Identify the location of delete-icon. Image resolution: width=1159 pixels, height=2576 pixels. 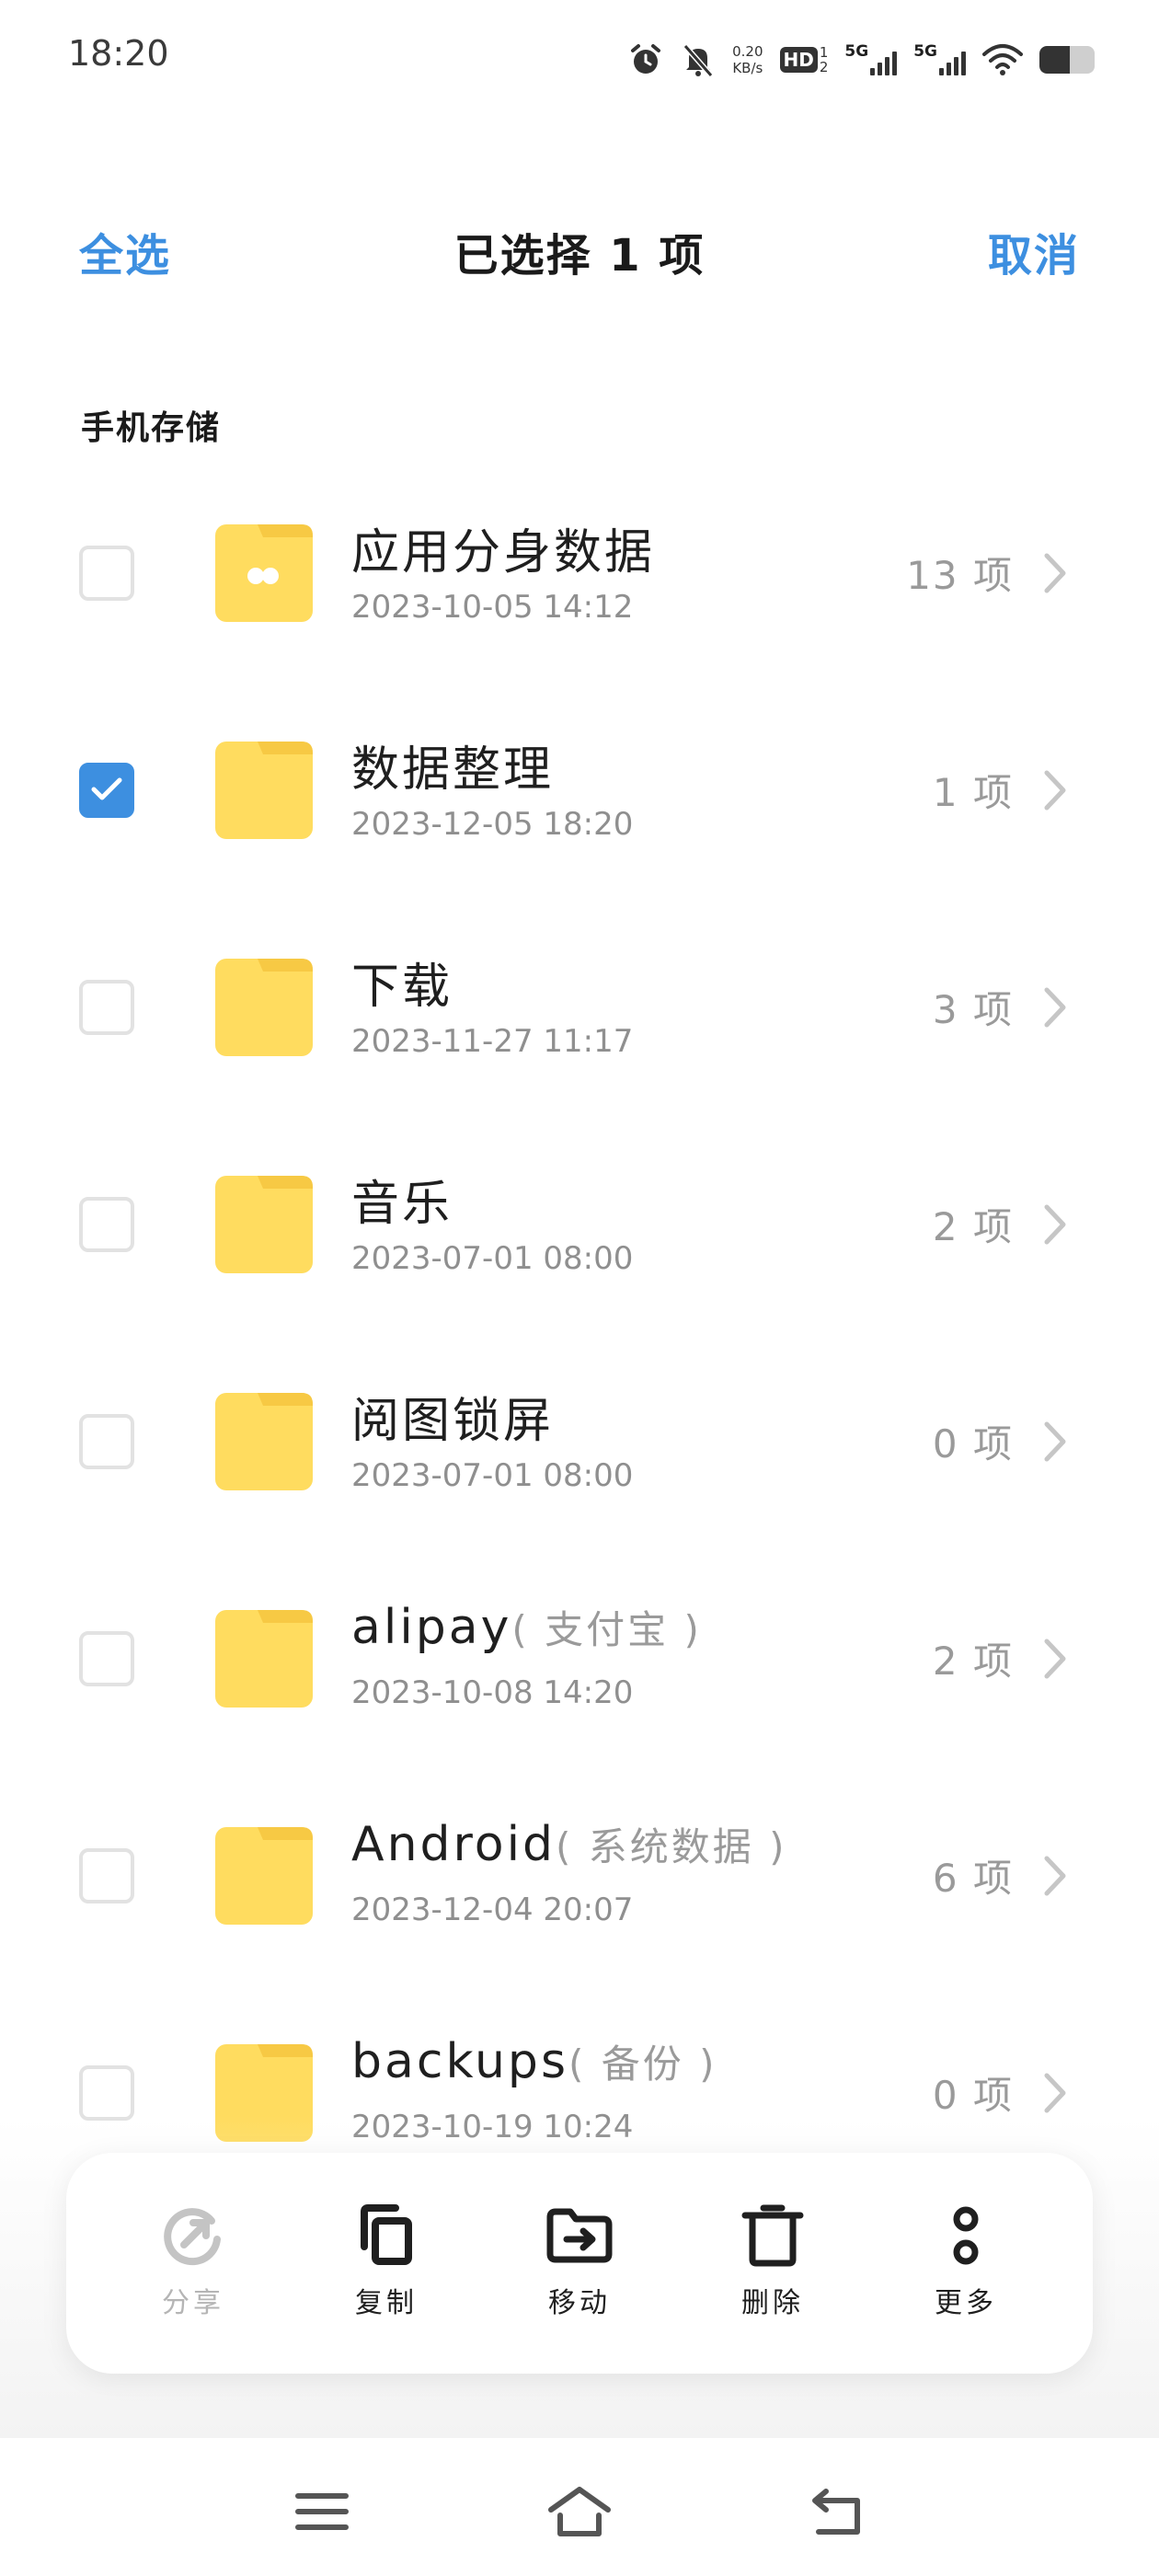
(772, 2235).